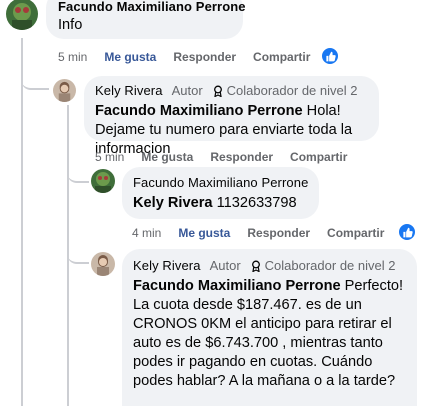 The image size is (448, 406). Describe the element at coordinates (254, 203) in the screenshot. I see `comment-body: 1132633798` at that location.